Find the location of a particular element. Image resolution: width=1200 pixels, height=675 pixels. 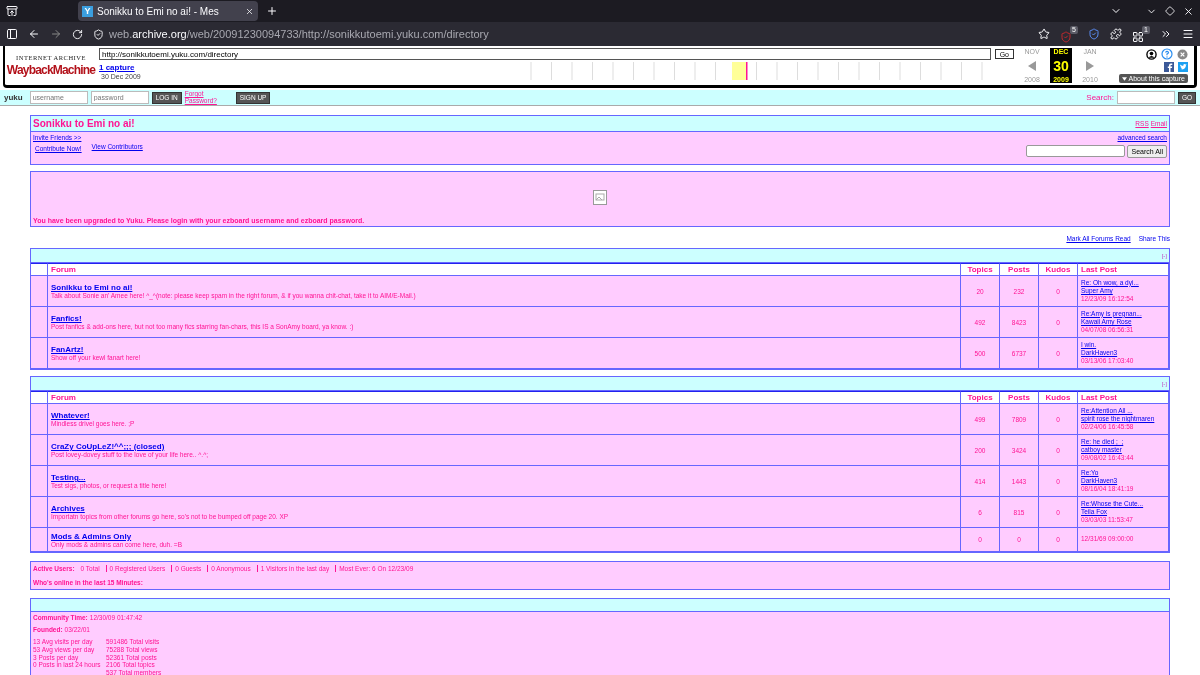

forward-icon is located at coordinates (56, 34).